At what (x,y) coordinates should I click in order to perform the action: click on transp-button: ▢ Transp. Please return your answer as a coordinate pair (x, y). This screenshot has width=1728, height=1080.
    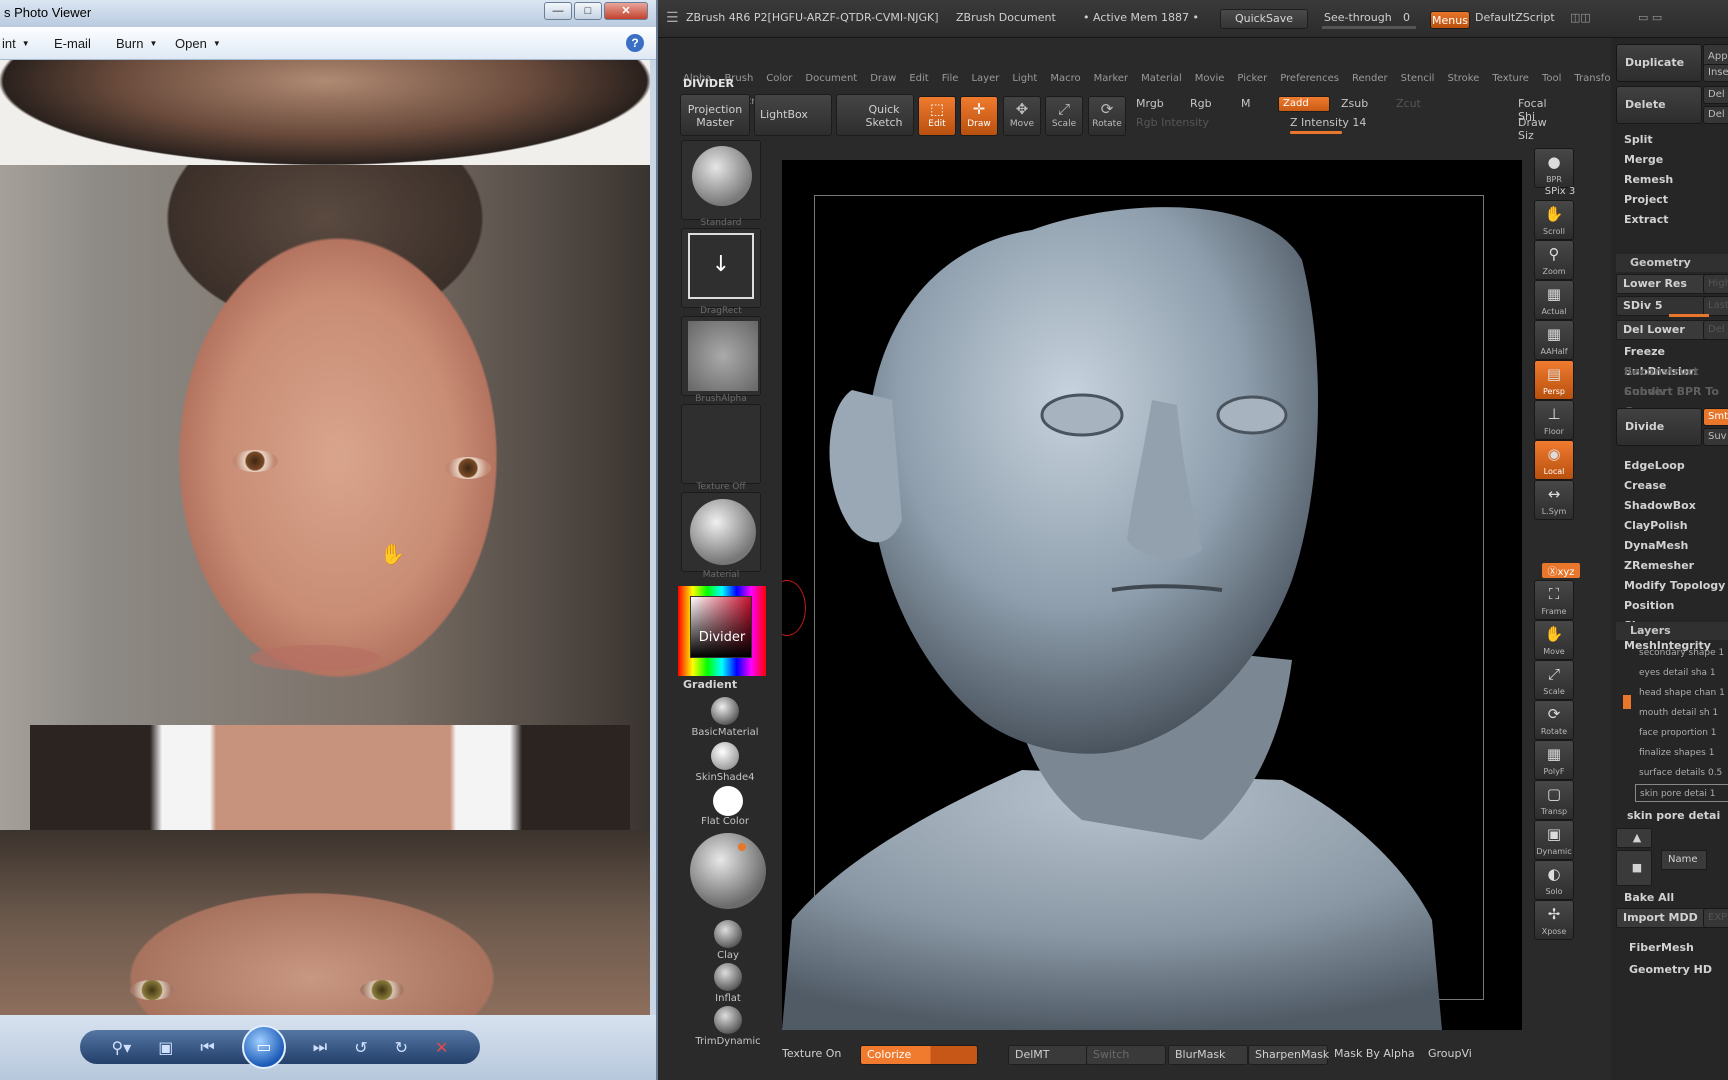
    Looking at the image, I should click on (1554, 800).